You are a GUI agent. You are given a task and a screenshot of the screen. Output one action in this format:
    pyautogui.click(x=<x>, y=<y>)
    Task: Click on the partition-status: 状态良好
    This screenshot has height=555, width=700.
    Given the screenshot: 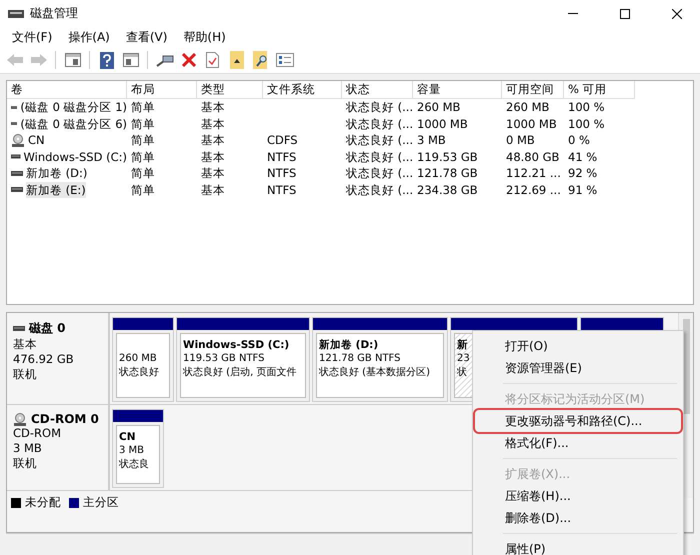 What is the action you would take?
    pyautogui.click(x=139, y=373)
    